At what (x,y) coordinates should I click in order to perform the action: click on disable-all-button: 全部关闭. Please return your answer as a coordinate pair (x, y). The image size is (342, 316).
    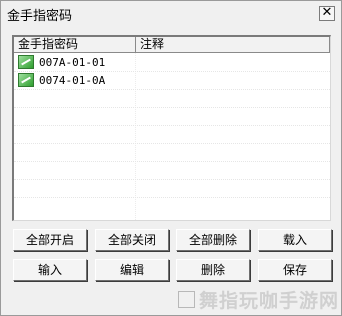
    Looking at the image, I should click on (132, 240).